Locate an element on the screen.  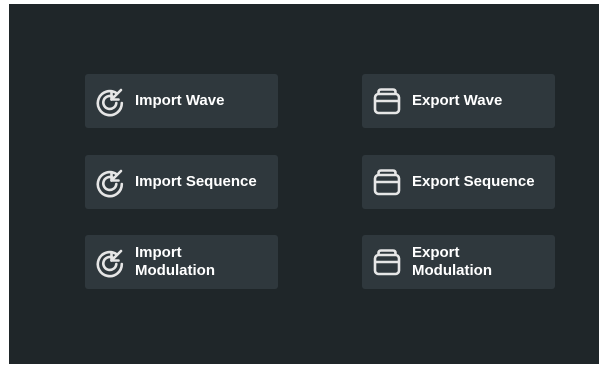
export-sequence-label: Export Sequence is located at coordinates (473, 181).